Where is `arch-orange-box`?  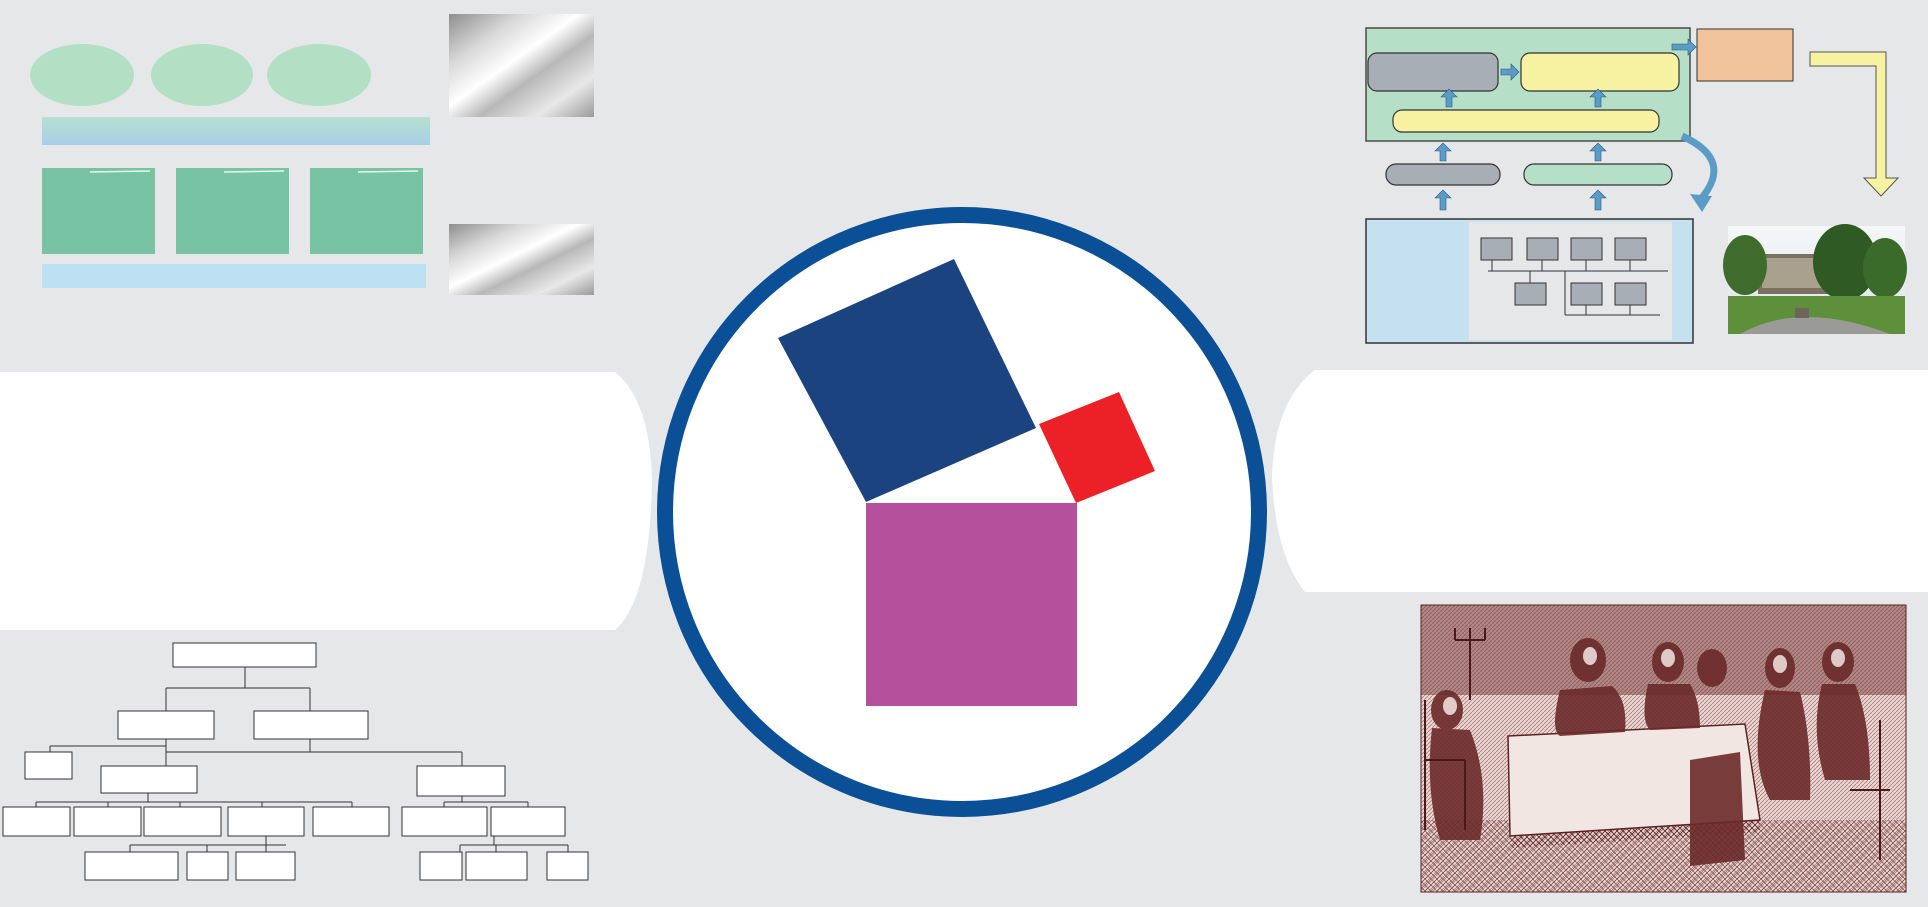
arch-orange-box is located at coordinates (1745, 55).